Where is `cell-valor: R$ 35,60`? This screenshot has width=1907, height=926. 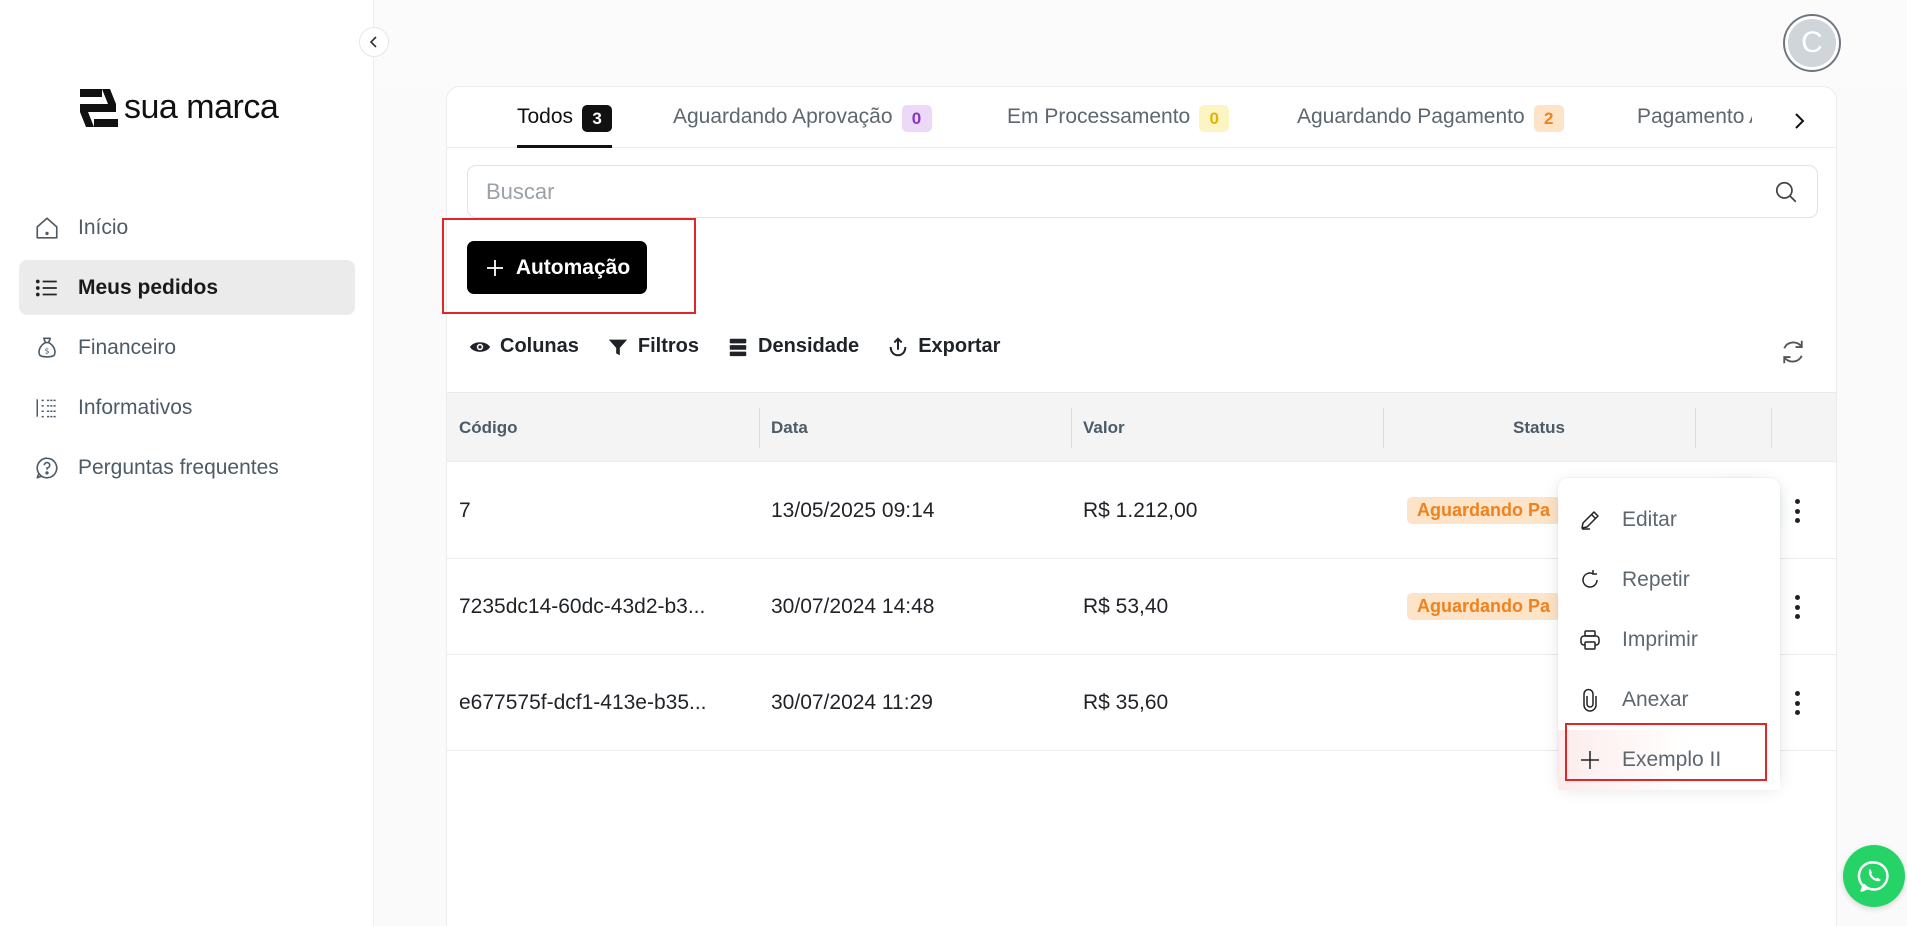 cell-valor: R$ 35,60 is located at coordinates (1126, 702).